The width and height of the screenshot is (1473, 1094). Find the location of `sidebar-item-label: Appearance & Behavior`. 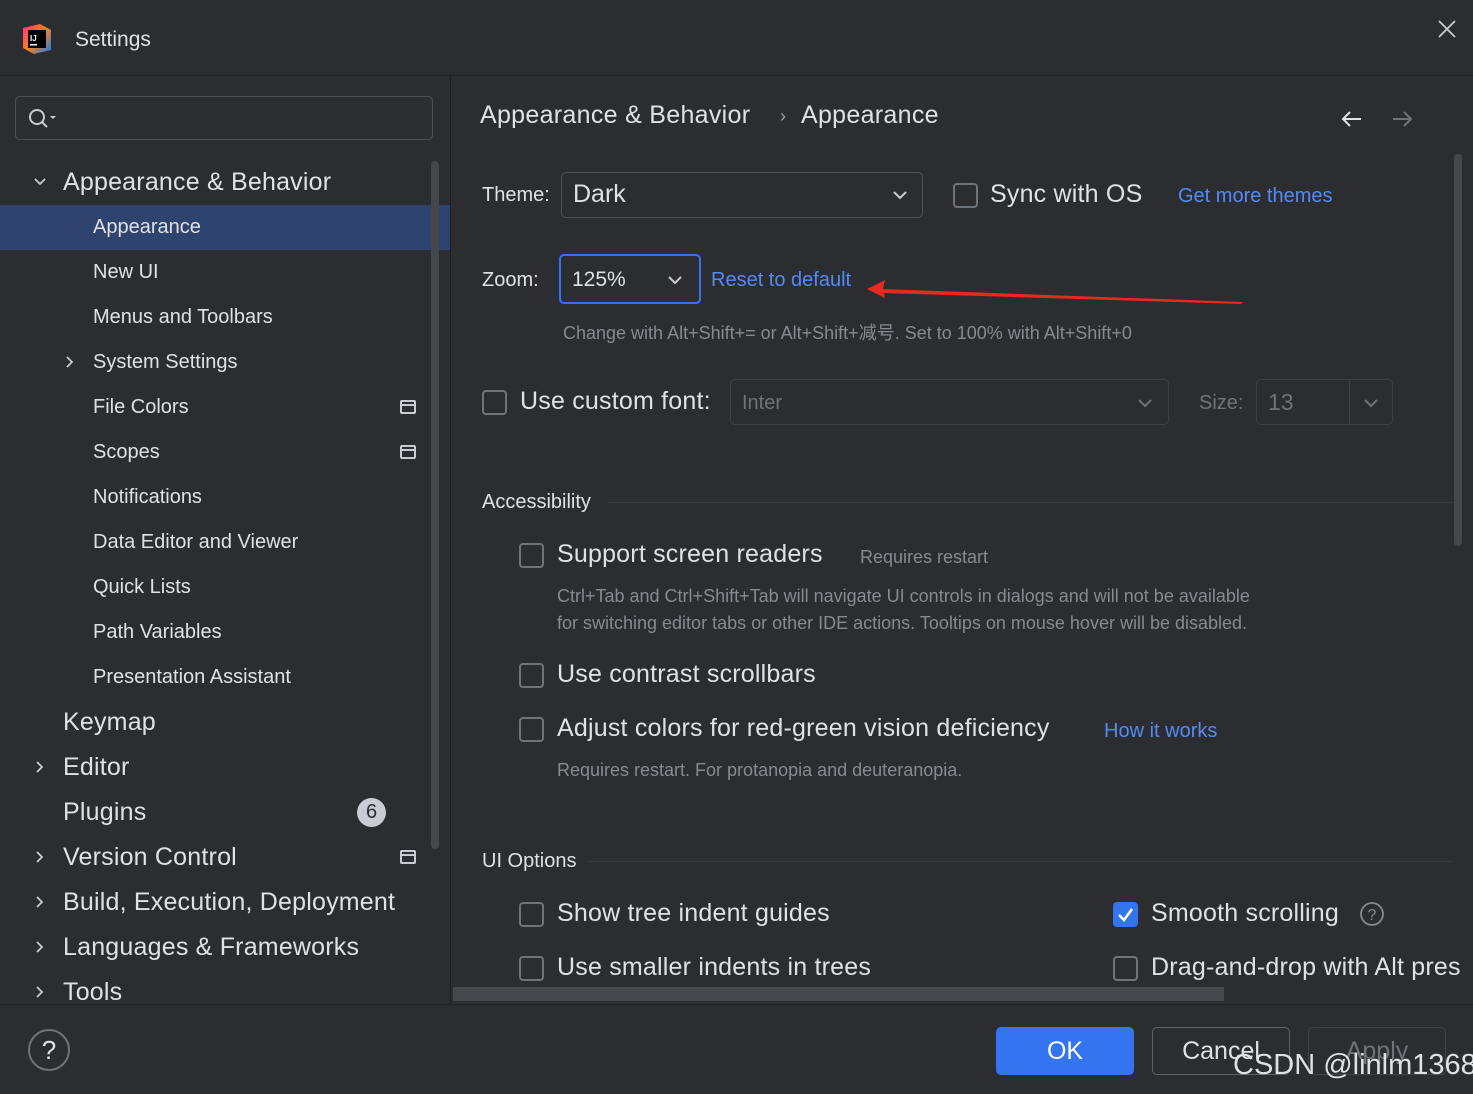

sidebar-item-label: Appearance & Behavior is located at coordinates (197, 182).